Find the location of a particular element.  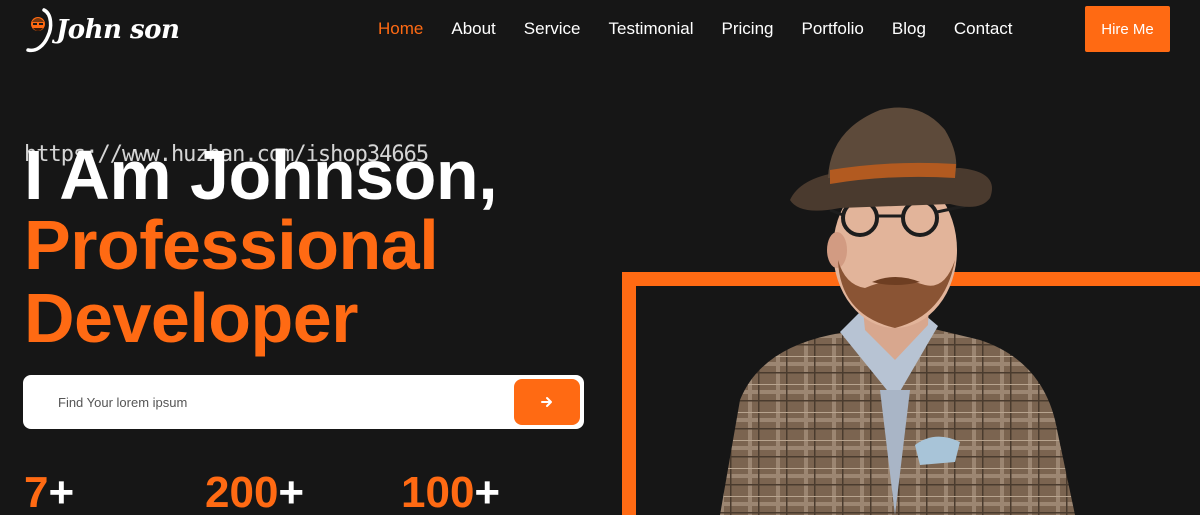

stat-value: 200 is located at coordinates (242, 491).